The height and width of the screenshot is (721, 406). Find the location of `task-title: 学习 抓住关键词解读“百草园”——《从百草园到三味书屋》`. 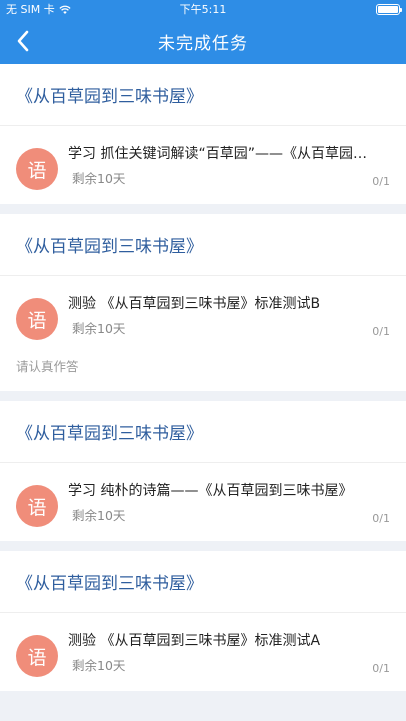

task-title: 学习 抓住关键词解读“百草园”——《从百草园到三味书屋》 is located at coordinates (224, 154).